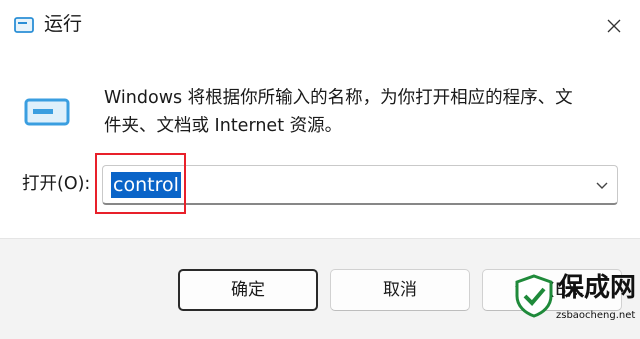 This screenshot has height=339, width=640. Describe the element at coordinates (47, 112) in the screenshot. I see `run-icon` at that location.